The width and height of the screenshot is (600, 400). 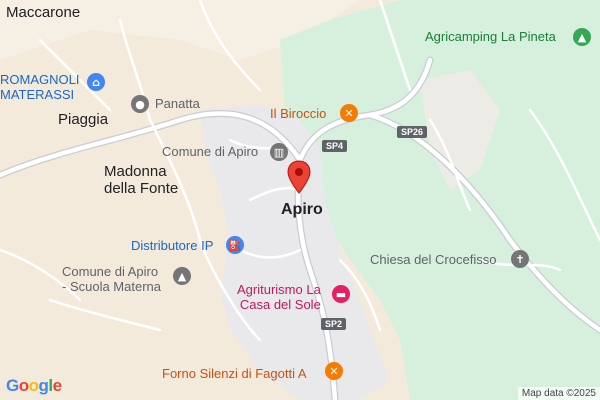 I want to click on logo-letter-g1: G, so click(x=12, y=385).